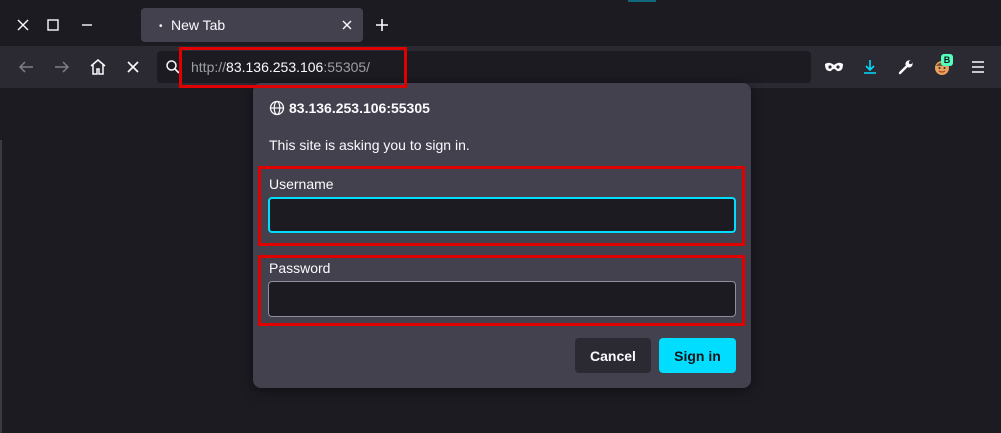 This screenshot has height=433, width=1001. What do you see at coordinates (502, 215) in the screenshot?
I see `username-input` at bounding box center [502, 215].